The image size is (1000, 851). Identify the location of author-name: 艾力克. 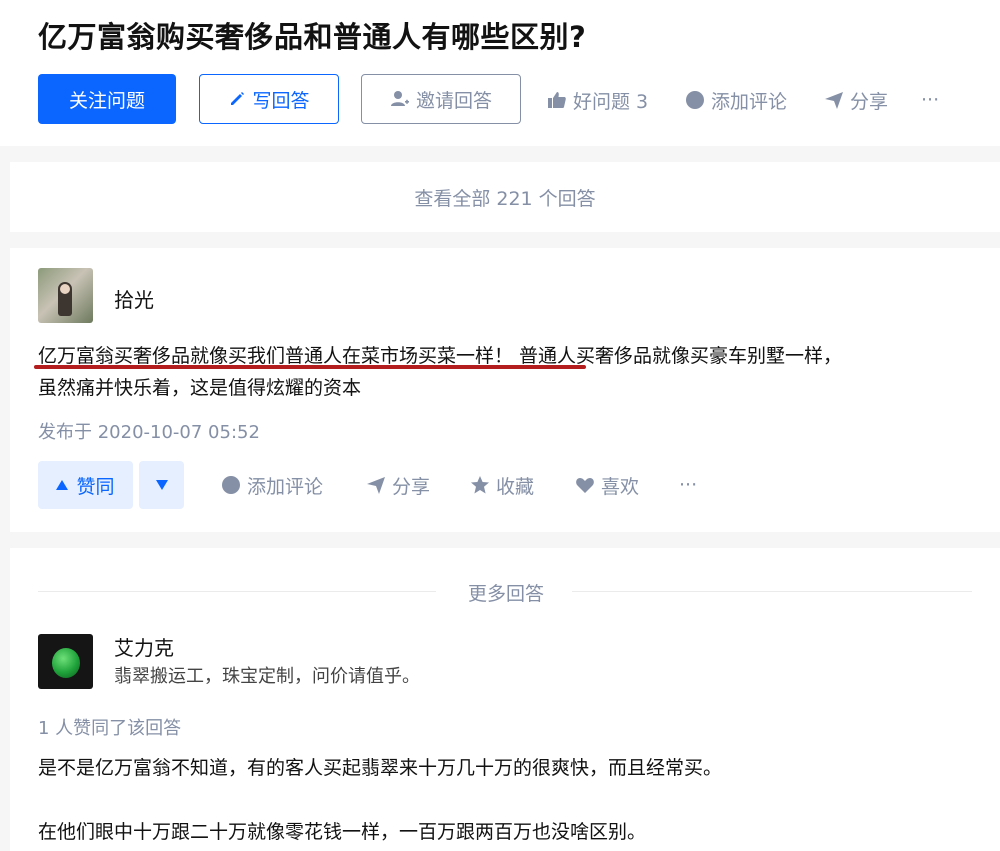
(144, 646).